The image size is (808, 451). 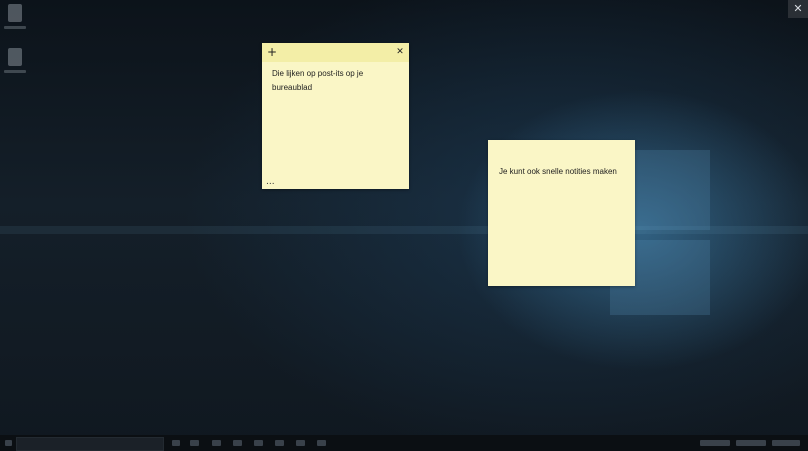 What do you see at coordinates (786, 443) in the screenshot?
I see `clock` at bounding box center [786, 443].